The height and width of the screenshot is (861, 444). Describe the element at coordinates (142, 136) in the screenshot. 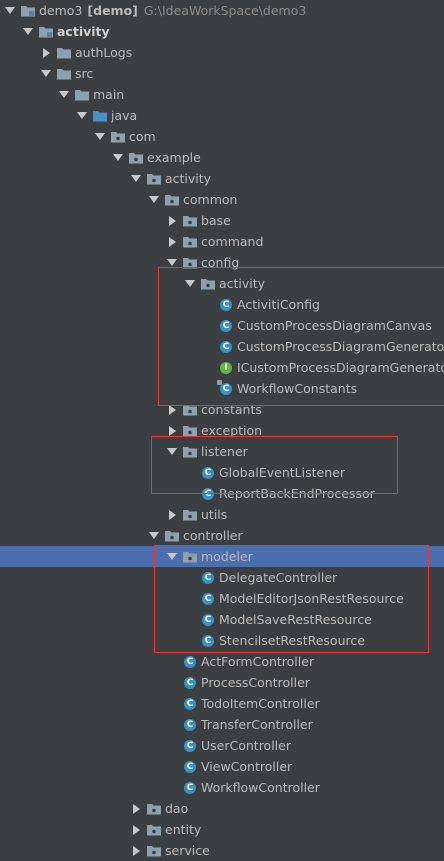

I see `tree-item-label: com` at that location.